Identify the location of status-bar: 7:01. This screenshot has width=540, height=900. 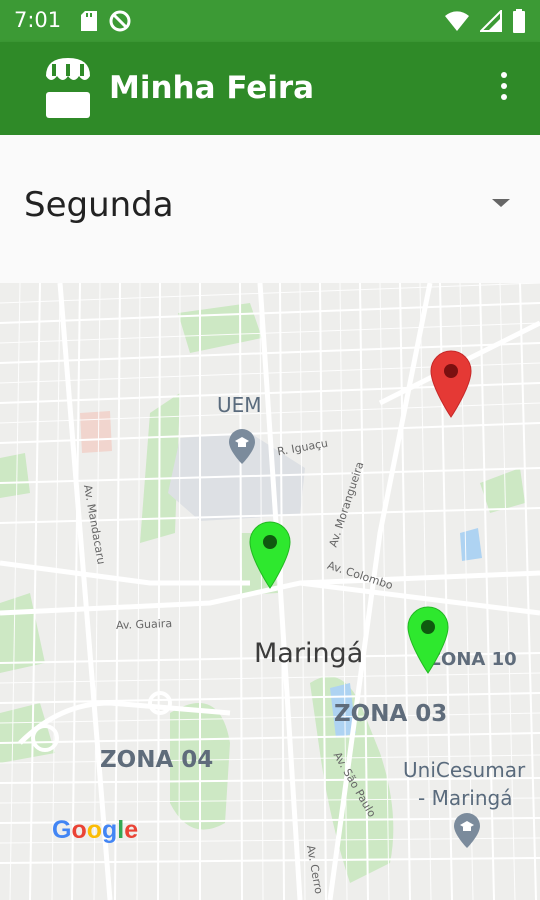
(270, 21).